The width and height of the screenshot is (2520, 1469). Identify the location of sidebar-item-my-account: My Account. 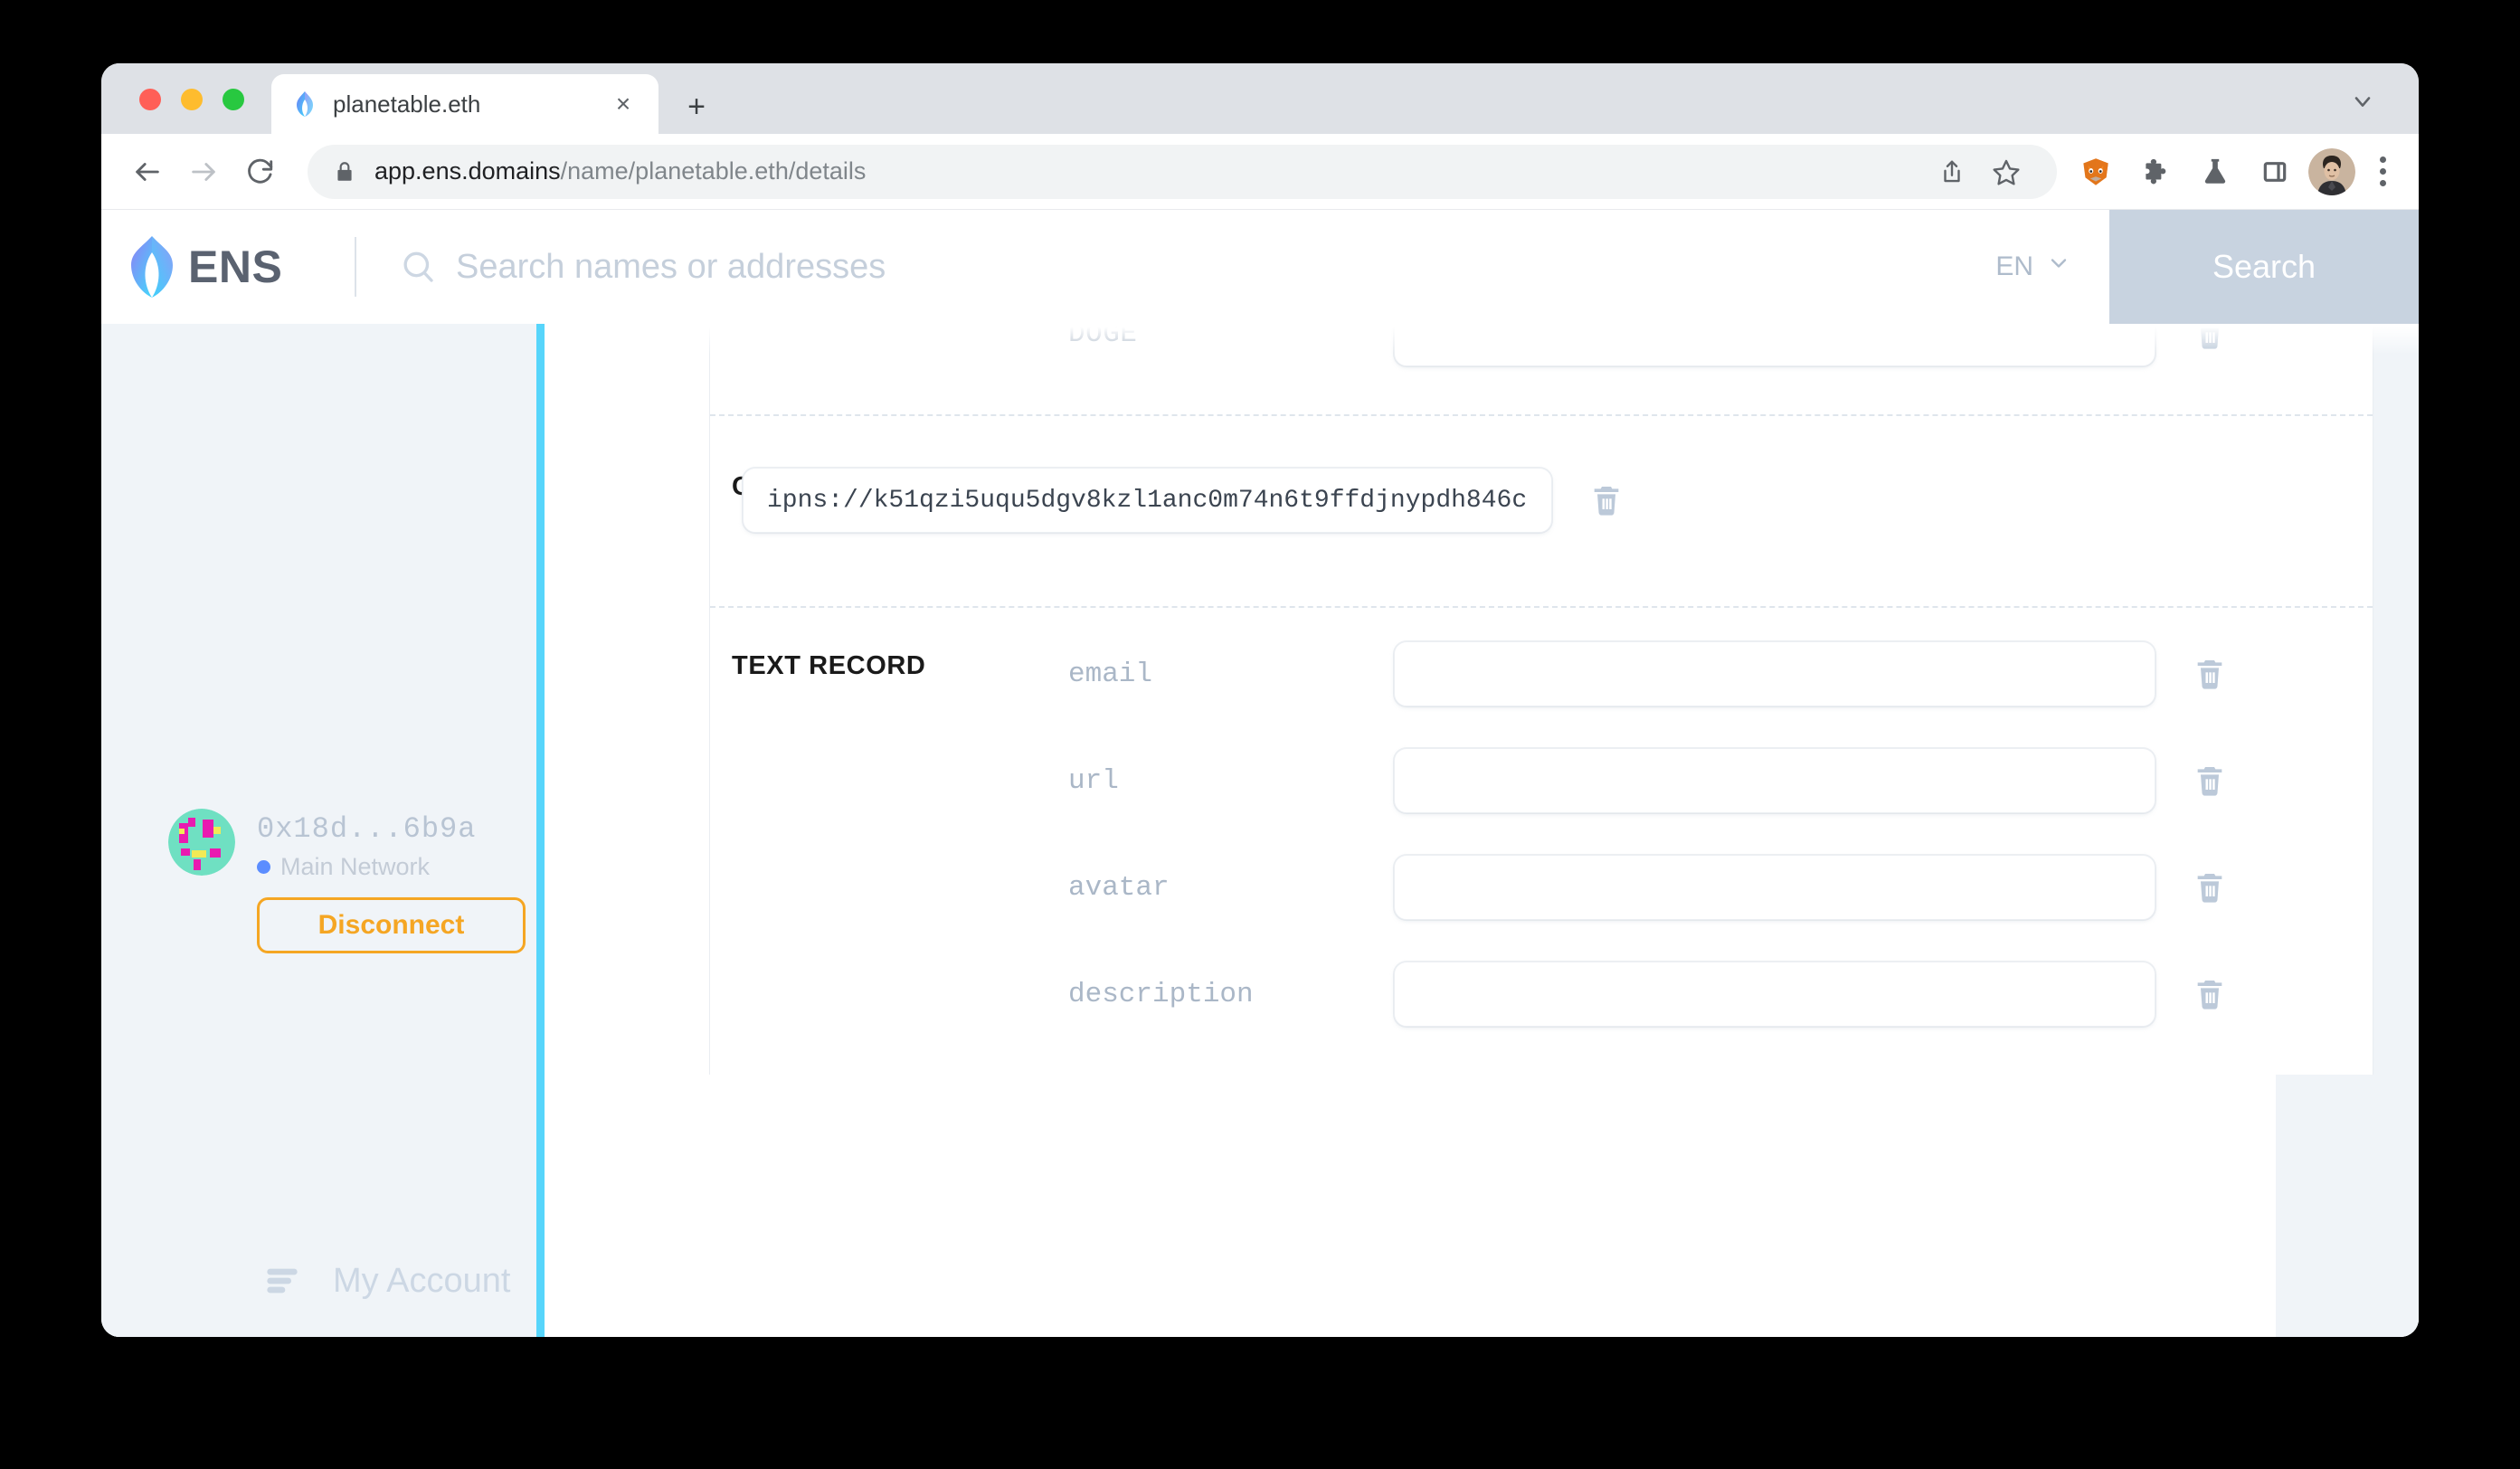
(386, 1280).